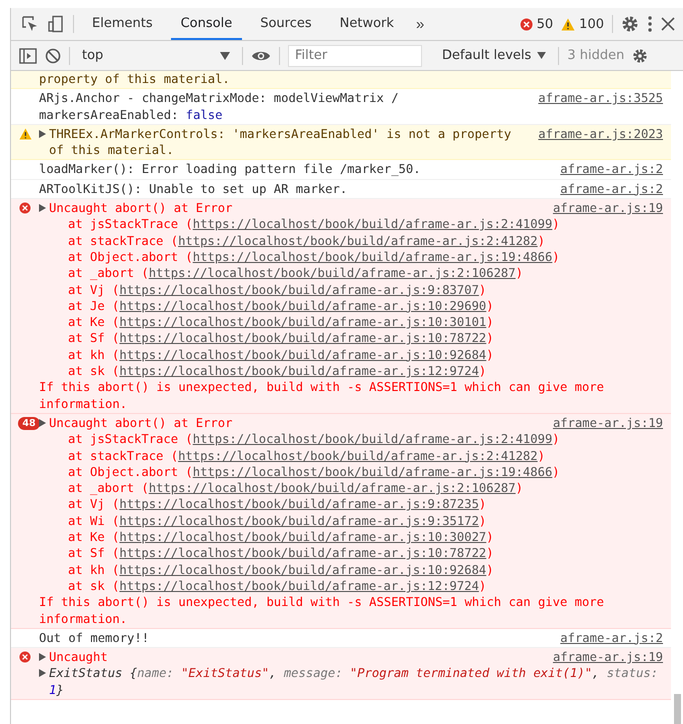 This screenshot has height=724, width=683. I want to click on close-icon, so click(668, 24).